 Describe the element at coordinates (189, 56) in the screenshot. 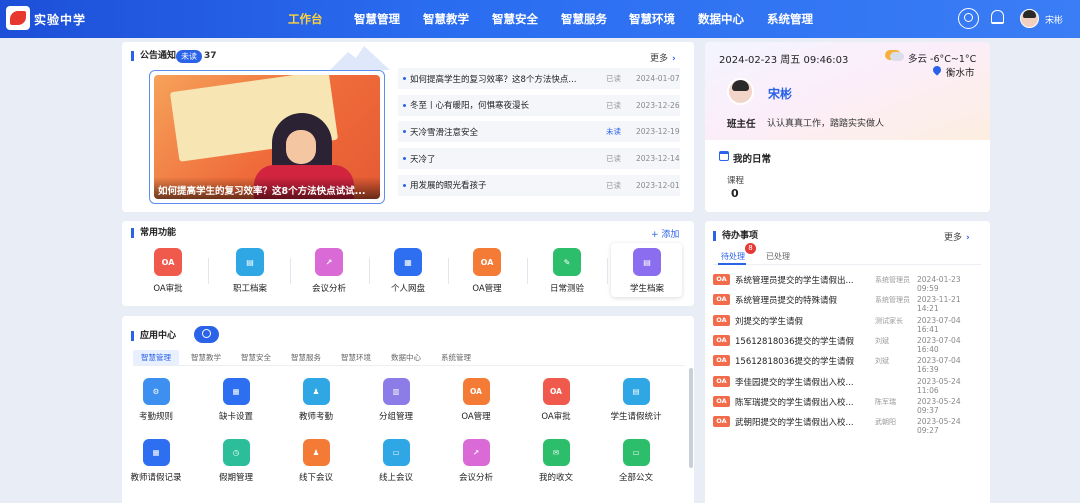

I see `unread-badge: 未读` at that location.